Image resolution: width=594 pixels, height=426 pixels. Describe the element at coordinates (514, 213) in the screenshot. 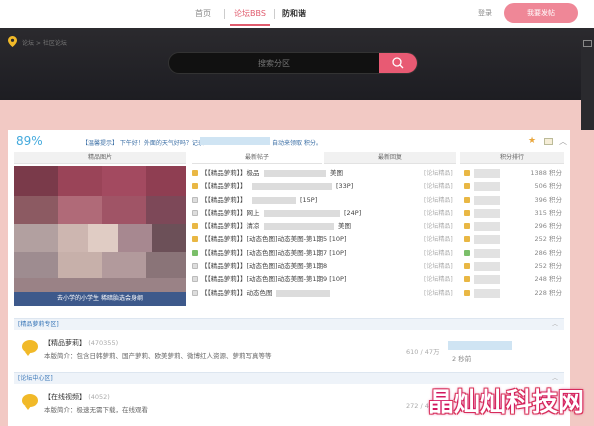

I see `rank-row: 315 积分` at that location.